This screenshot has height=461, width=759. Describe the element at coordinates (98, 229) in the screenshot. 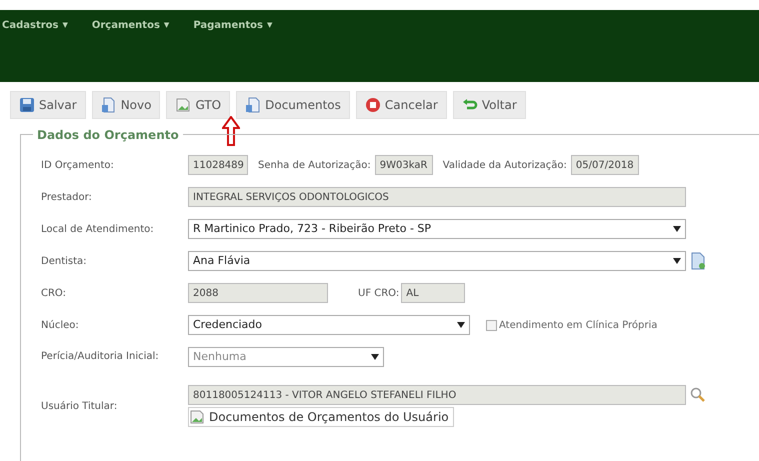

I see `field-label: Local de Atendimento:` at that location.